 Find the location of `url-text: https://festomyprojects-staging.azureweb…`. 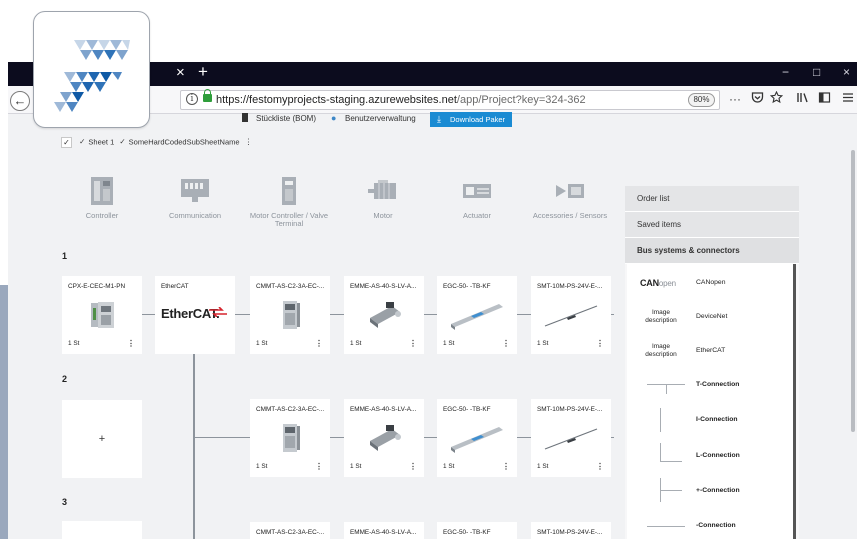

url-text: https://festomyprojects-staging.azureweb… is located at coordinates (401, 100).